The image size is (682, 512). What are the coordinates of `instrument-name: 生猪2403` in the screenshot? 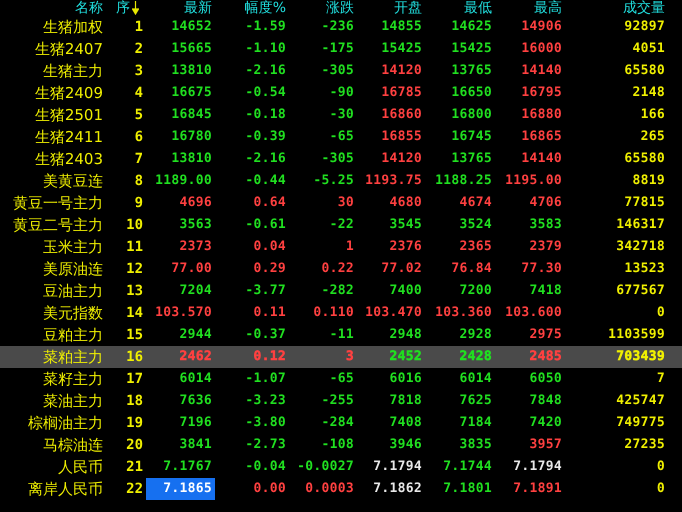 It's located at (53, 159).